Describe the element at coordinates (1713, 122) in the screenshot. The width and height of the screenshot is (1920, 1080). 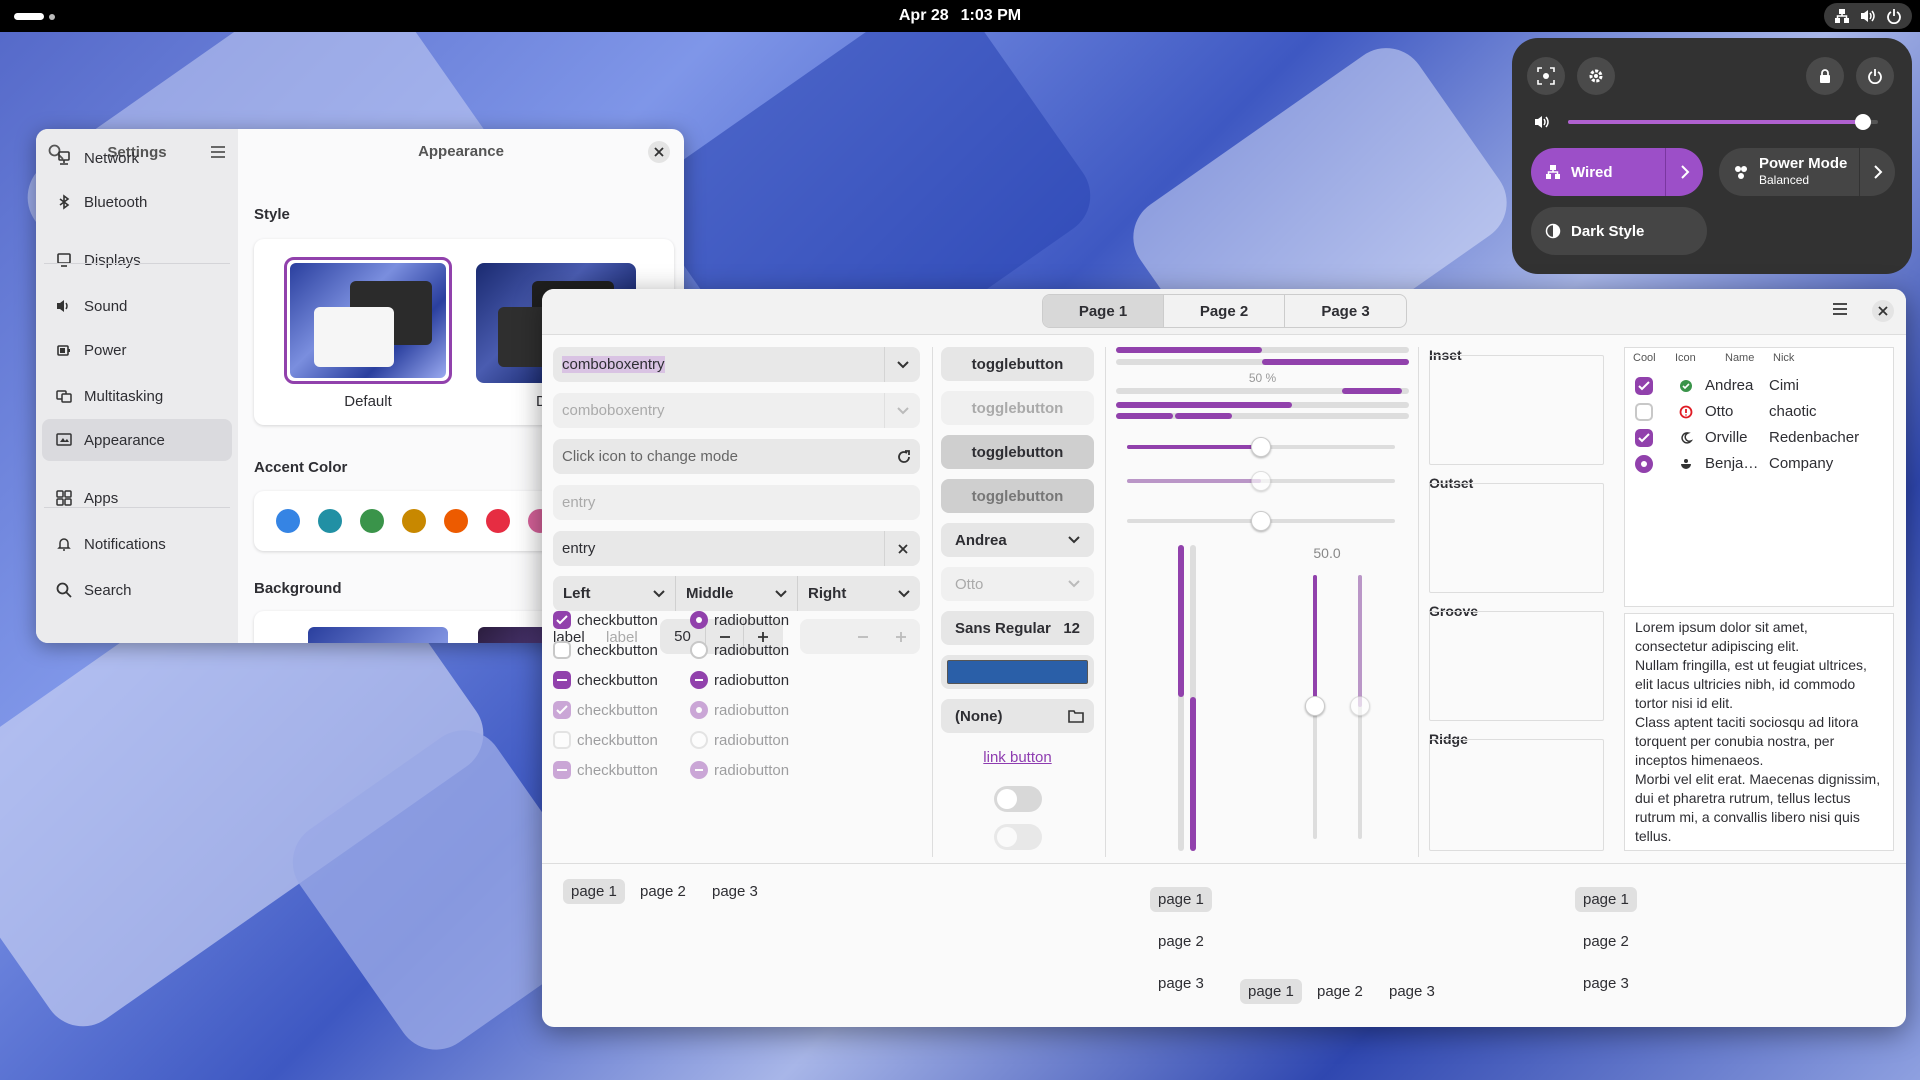
I see `volume-slider` at that location.